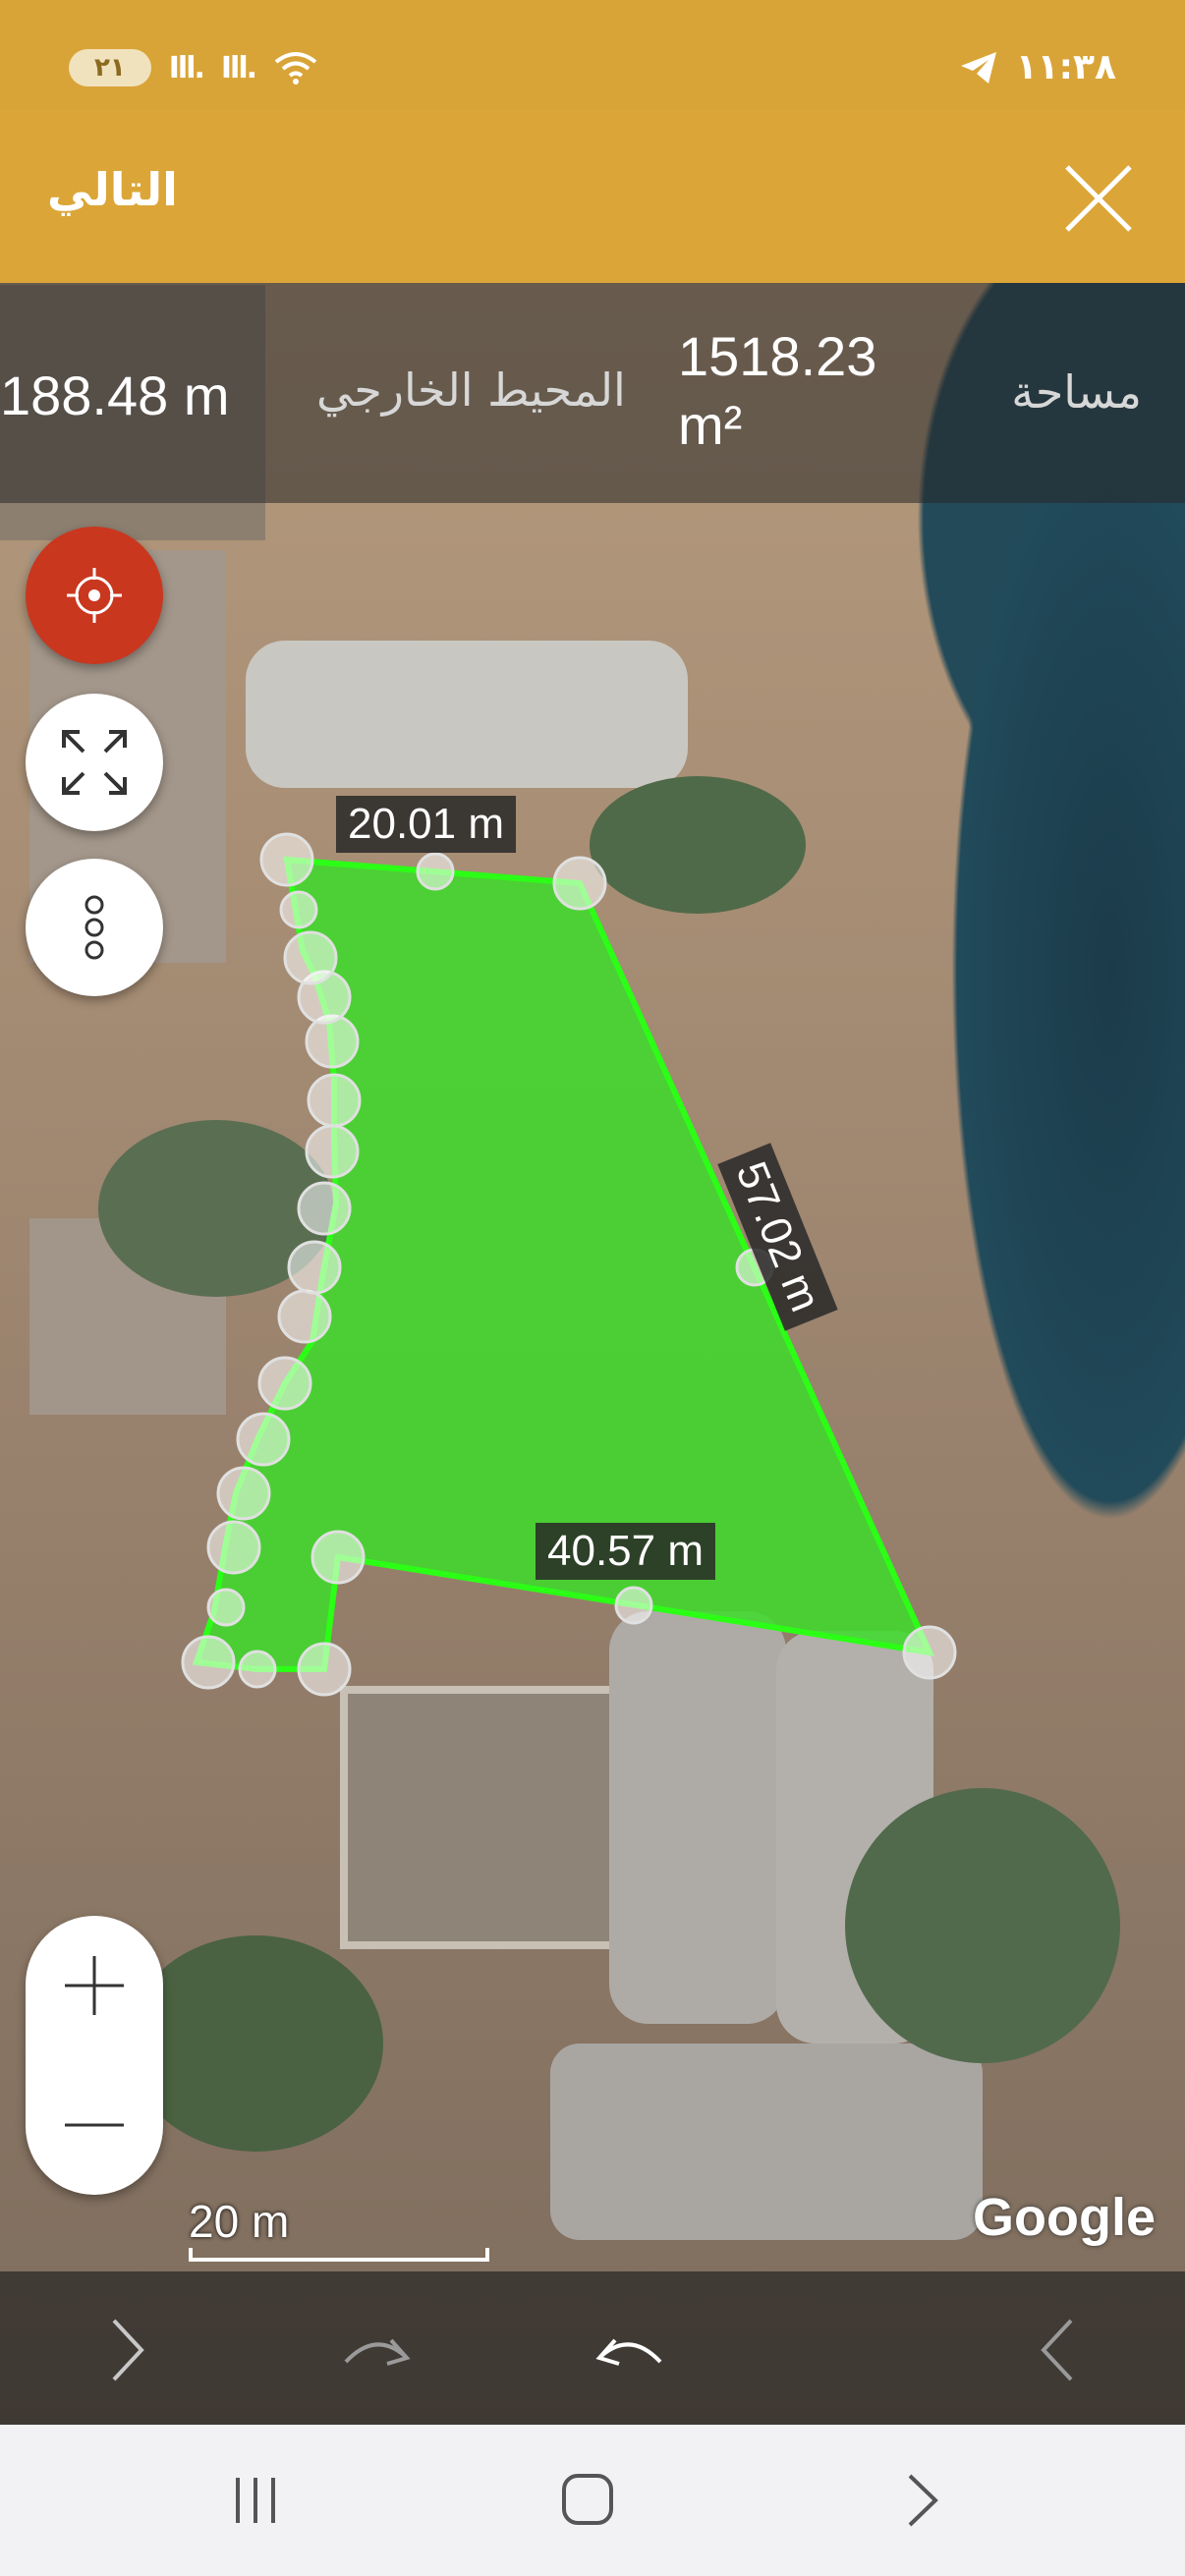 Image resolution: width=1185 pixels, height=2576 pixels. I want to click on area-label: مساحة, so click(1076, 392).